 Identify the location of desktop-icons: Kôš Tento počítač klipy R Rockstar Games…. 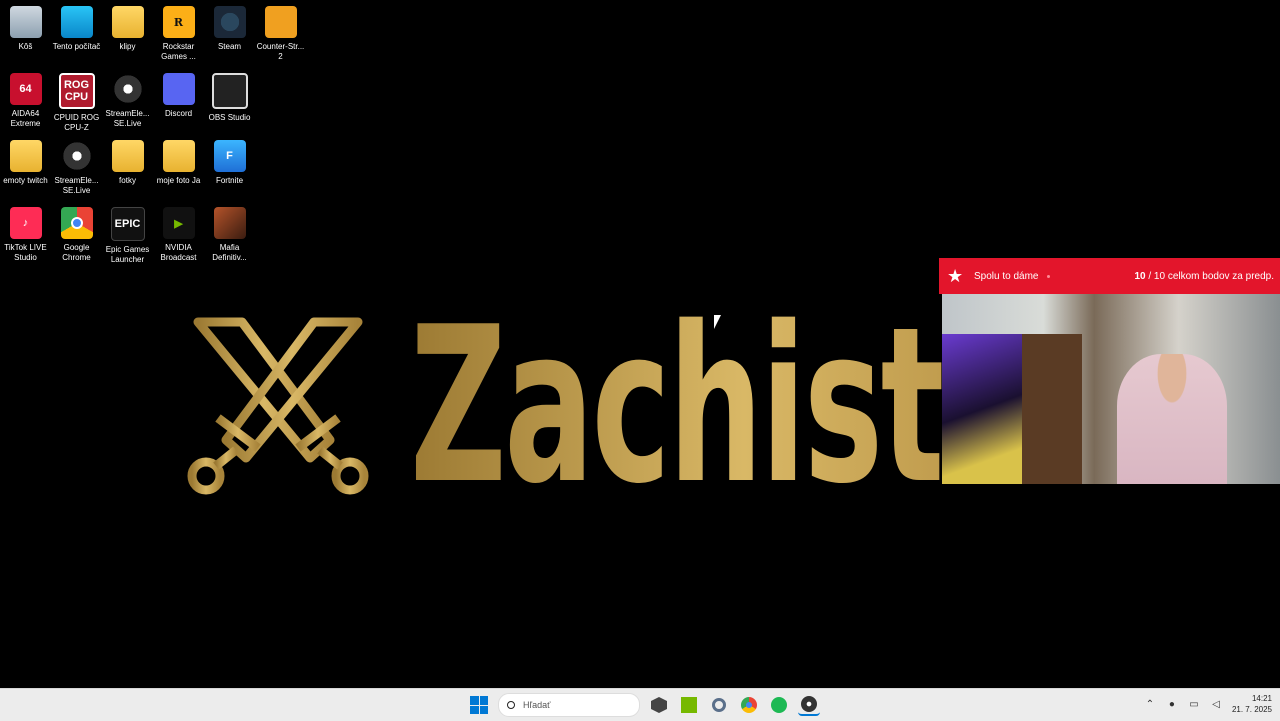
(153, 136).